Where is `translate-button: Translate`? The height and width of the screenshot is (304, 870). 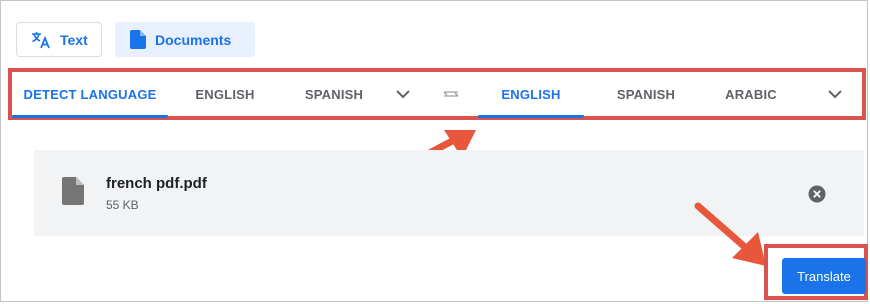 translate-button: Translate is located at coordinates (824, 276).